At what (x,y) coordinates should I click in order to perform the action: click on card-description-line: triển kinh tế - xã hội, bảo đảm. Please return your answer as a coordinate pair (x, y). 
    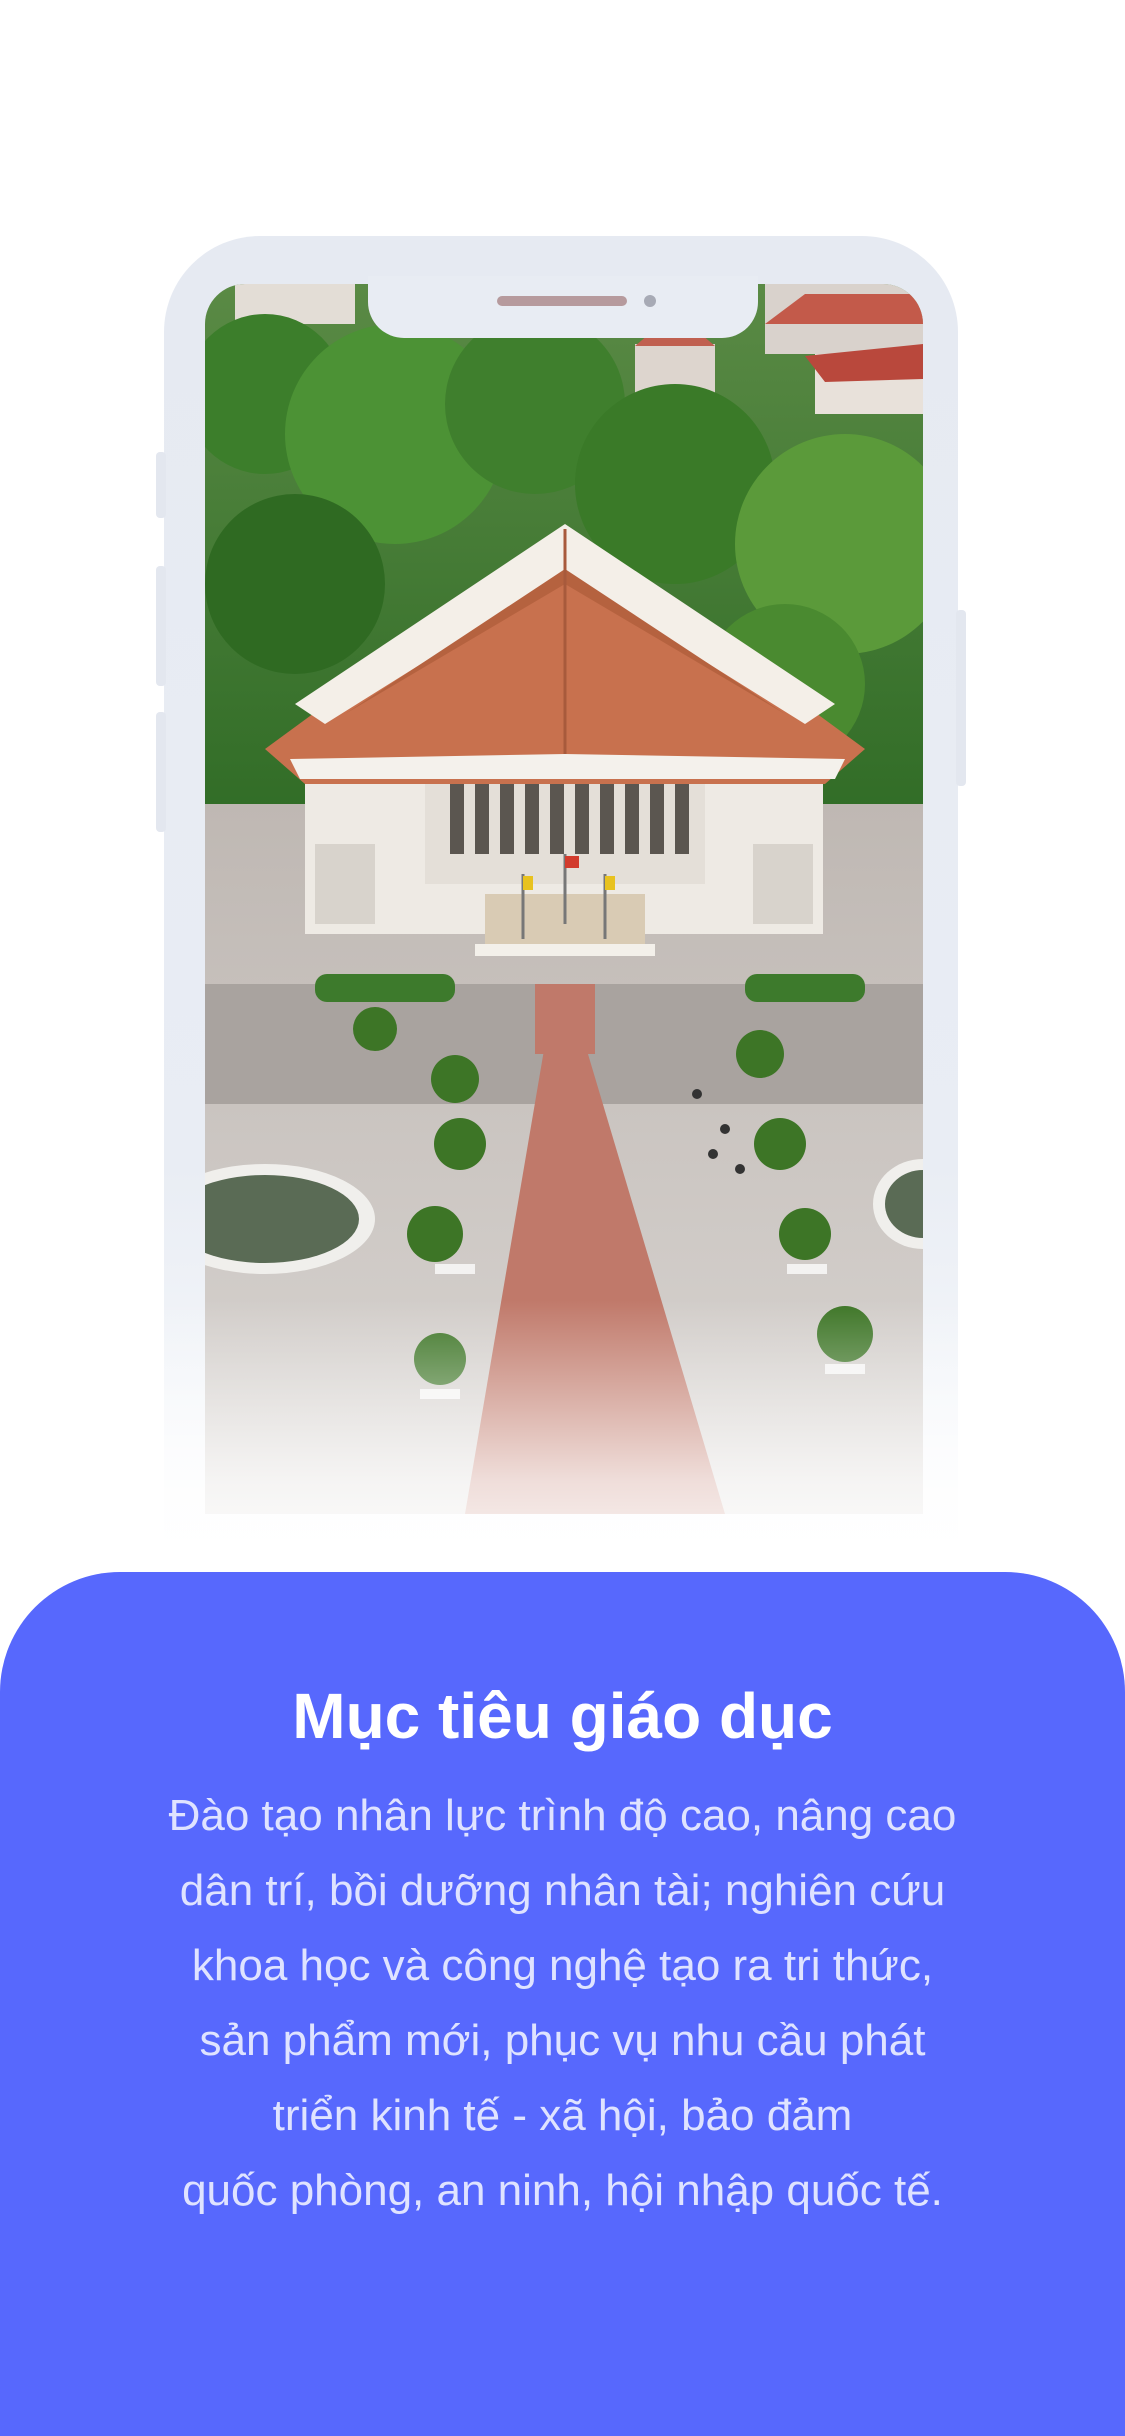
    Looking at the image, I should click on (562, 2115).